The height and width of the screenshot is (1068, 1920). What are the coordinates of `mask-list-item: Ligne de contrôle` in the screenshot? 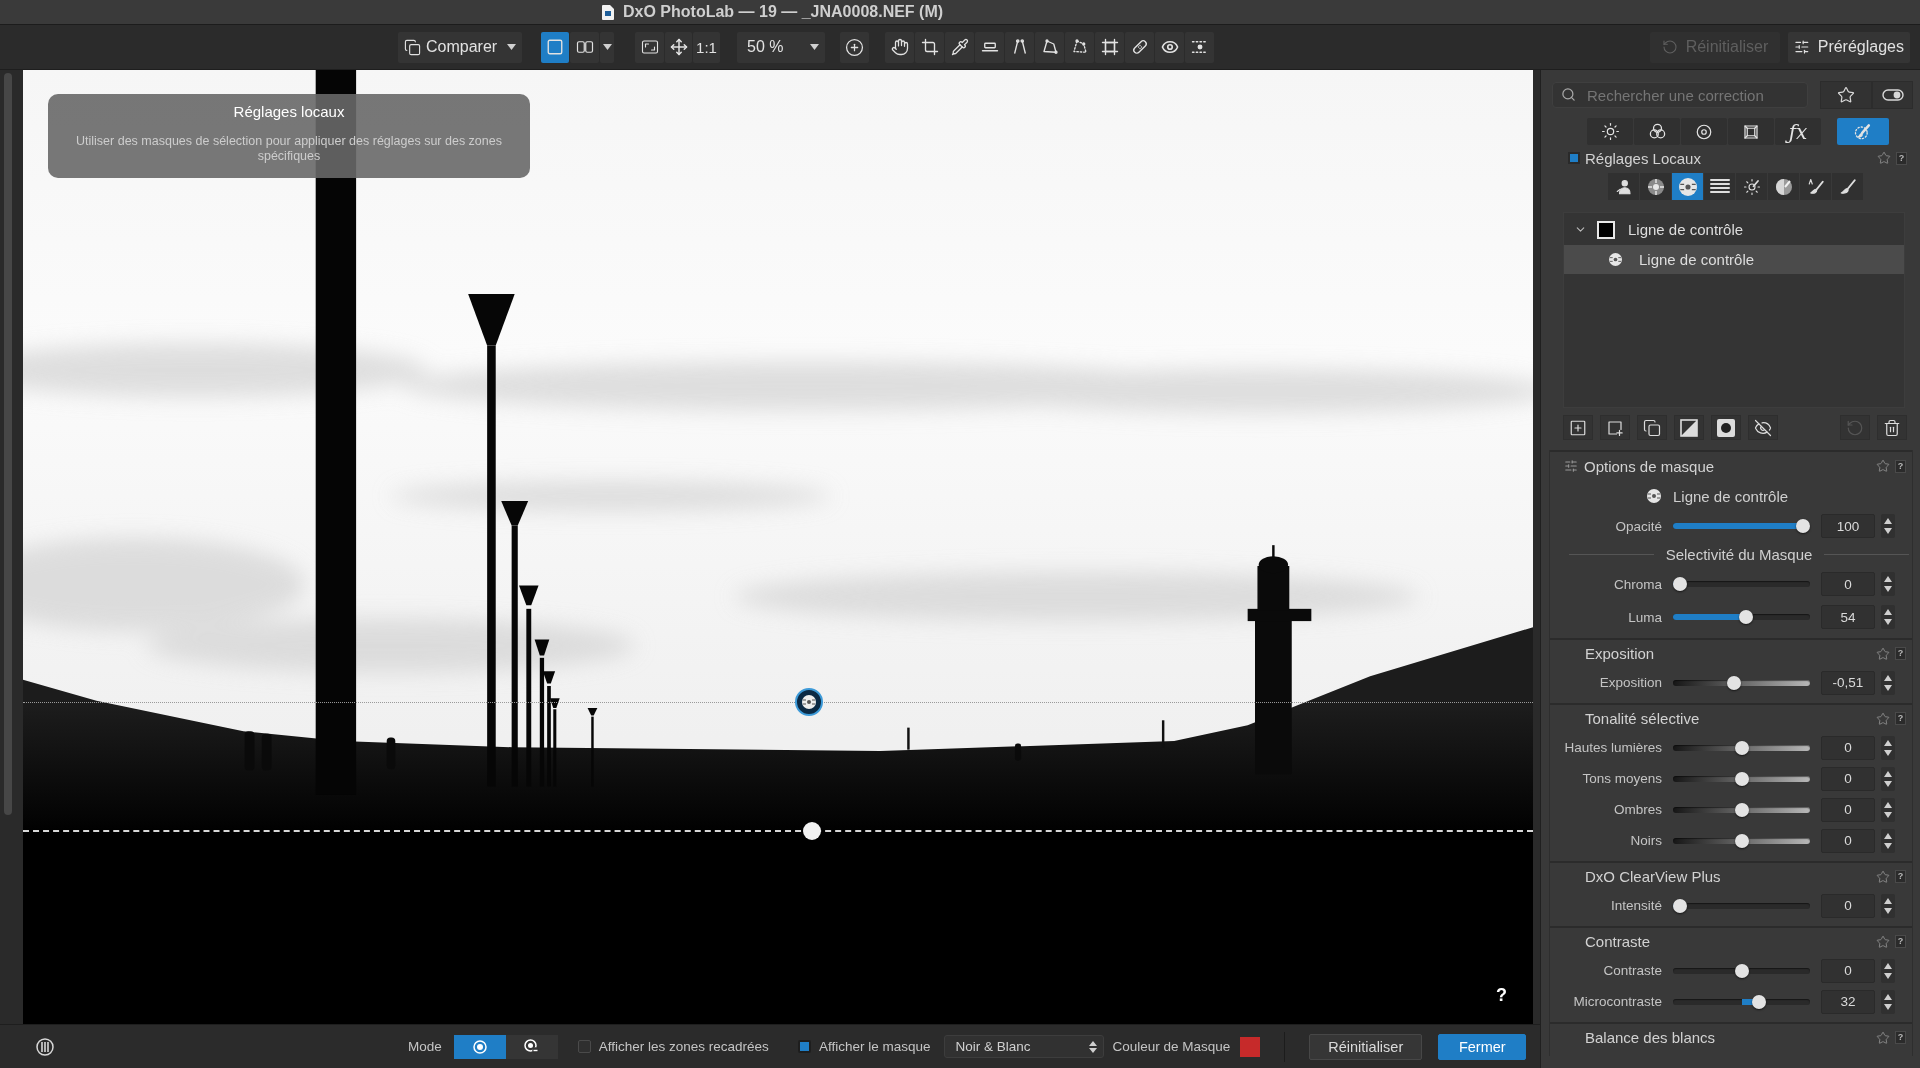 It's located at (1734, 259).